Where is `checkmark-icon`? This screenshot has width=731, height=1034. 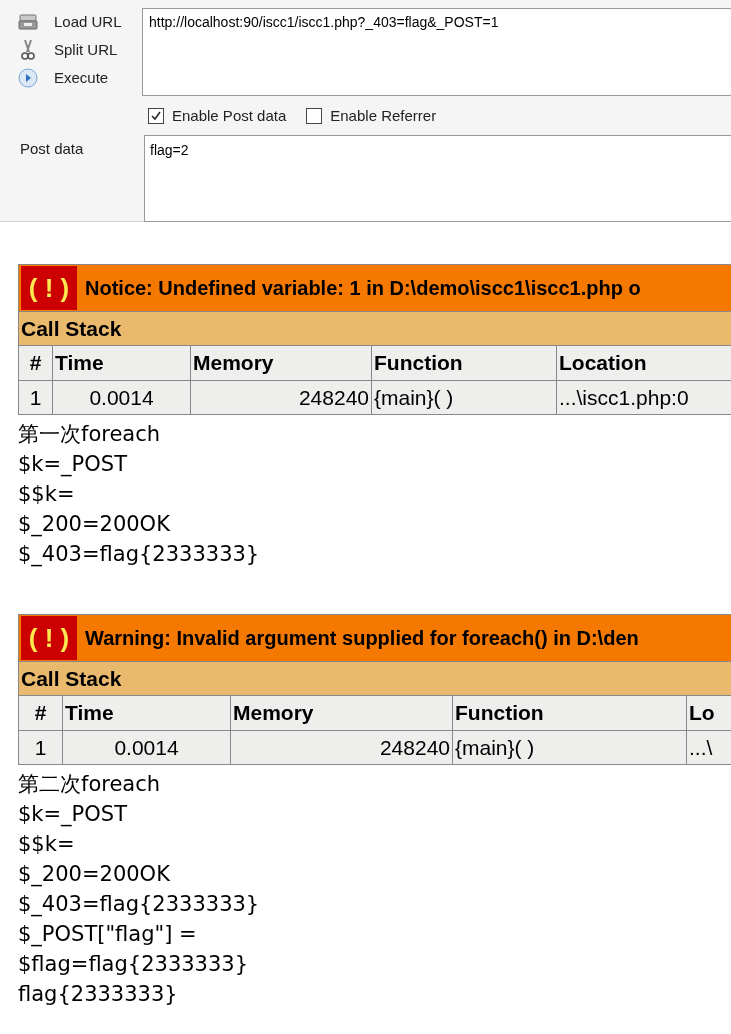 checkmark-icon is located at coordinates (156, 116).